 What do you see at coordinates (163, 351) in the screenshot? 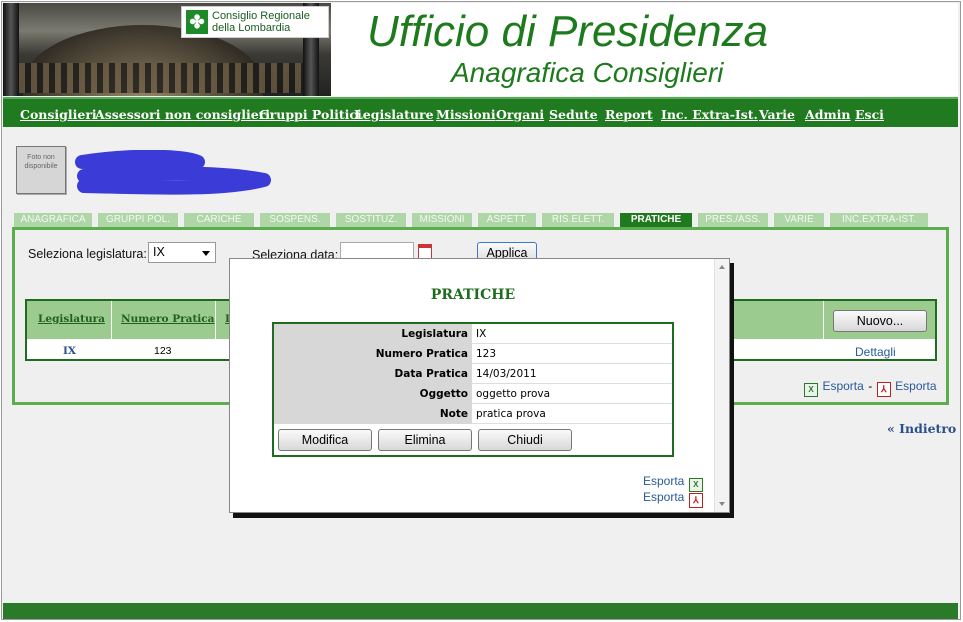
I see `row-numero: 123` at bounding box center [163, 351].